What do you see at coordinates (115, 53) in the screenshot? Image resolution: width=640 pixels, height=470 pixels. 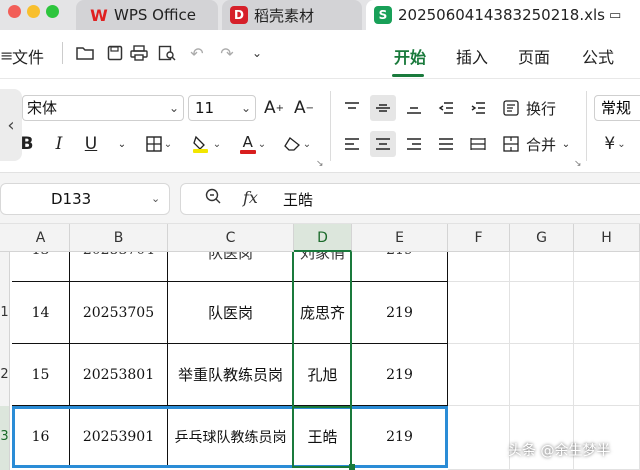 I see `save-icon` at bounding box center [115, 53].